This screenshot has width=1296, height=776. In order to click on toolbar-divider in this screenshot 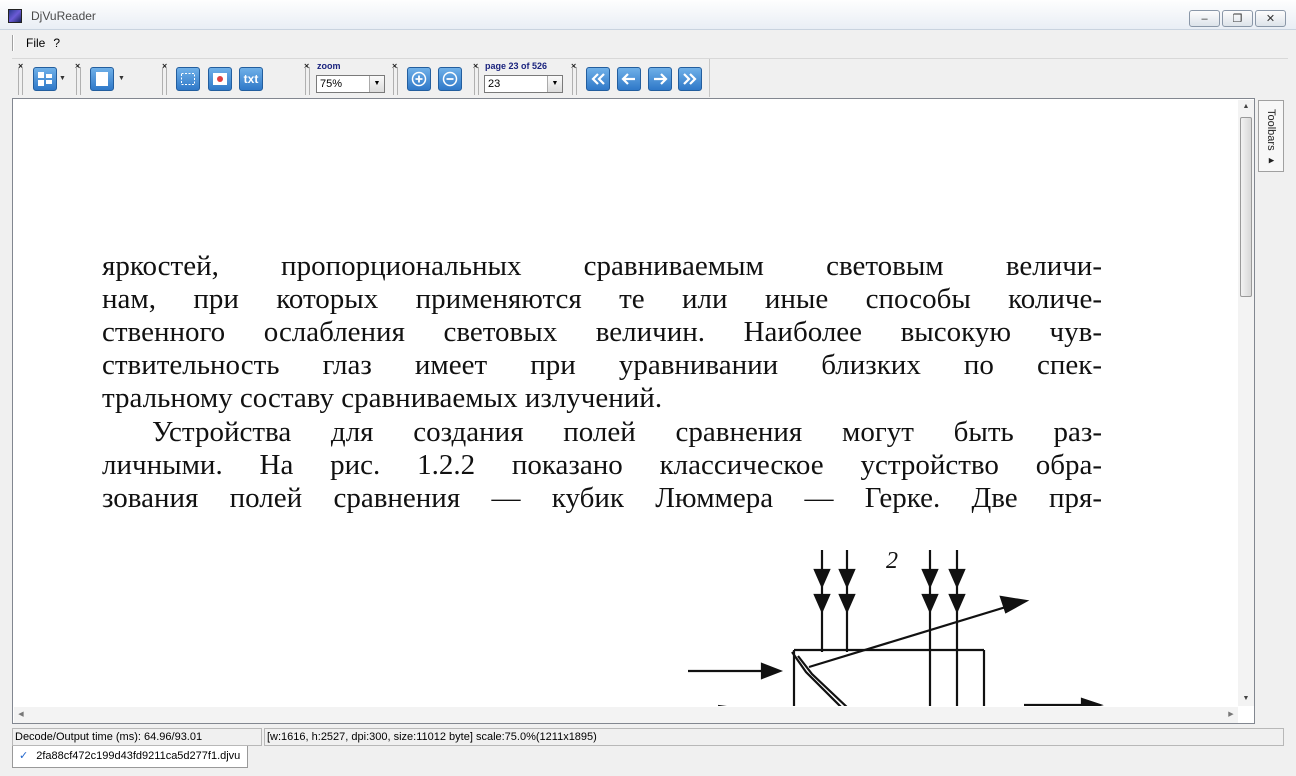, I will do `click(709, 78)`.